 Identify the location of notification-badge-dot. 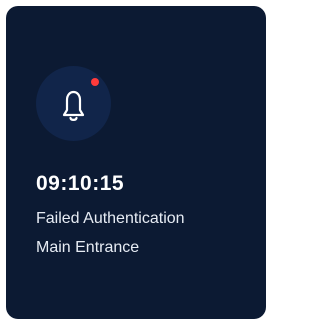
(95, 82).